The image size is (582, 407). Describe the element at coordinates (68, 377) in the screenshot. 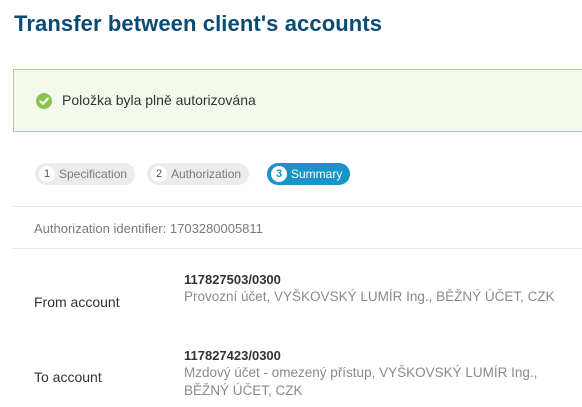

I see `to-account-label: To account` at that location.